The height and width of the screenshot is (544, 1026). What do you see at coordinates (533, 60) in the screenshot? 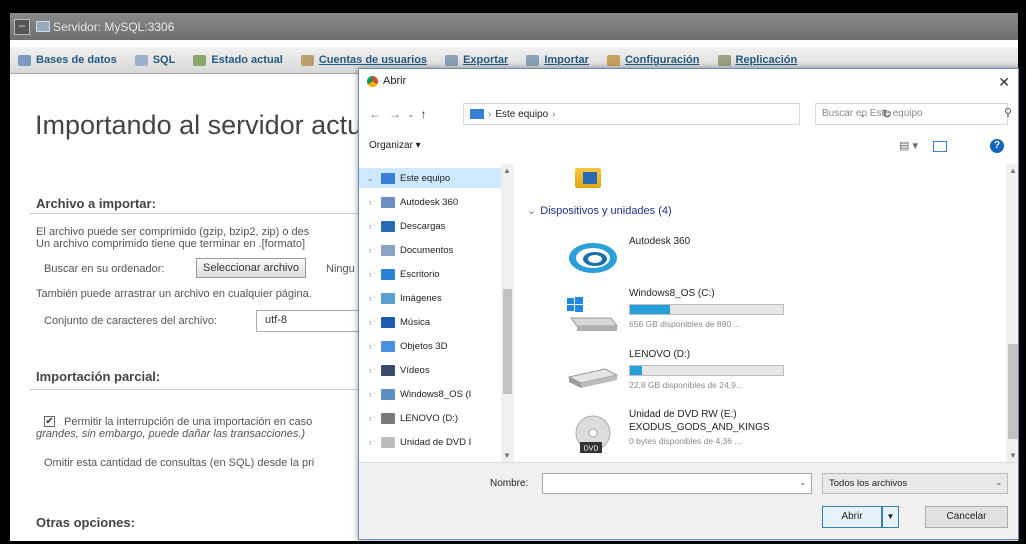
I see `import-icon` at bounding box center [533, 60].